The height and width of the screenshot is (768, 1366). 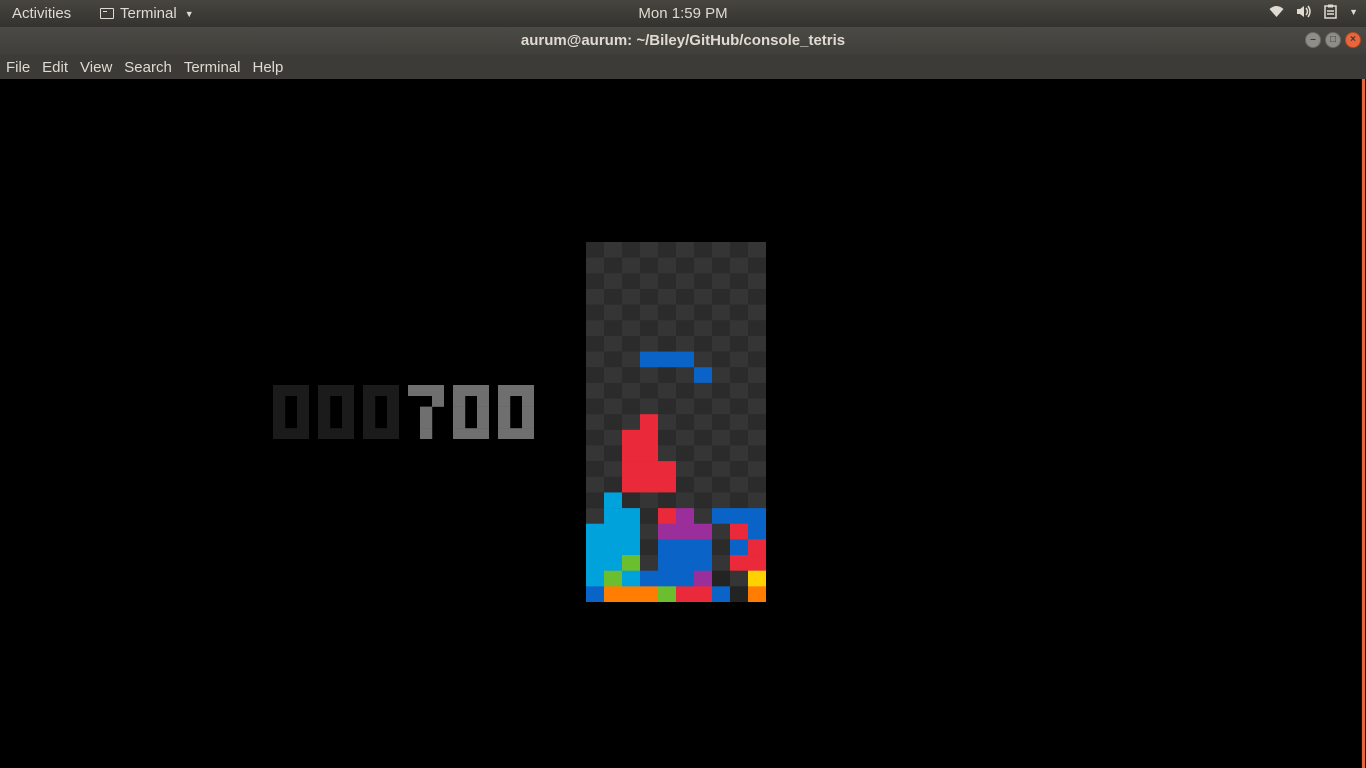 What do you see at coordinates (96, 67) in the screenshot?
I see `menu-view: View` at bounding box center [96, 67].